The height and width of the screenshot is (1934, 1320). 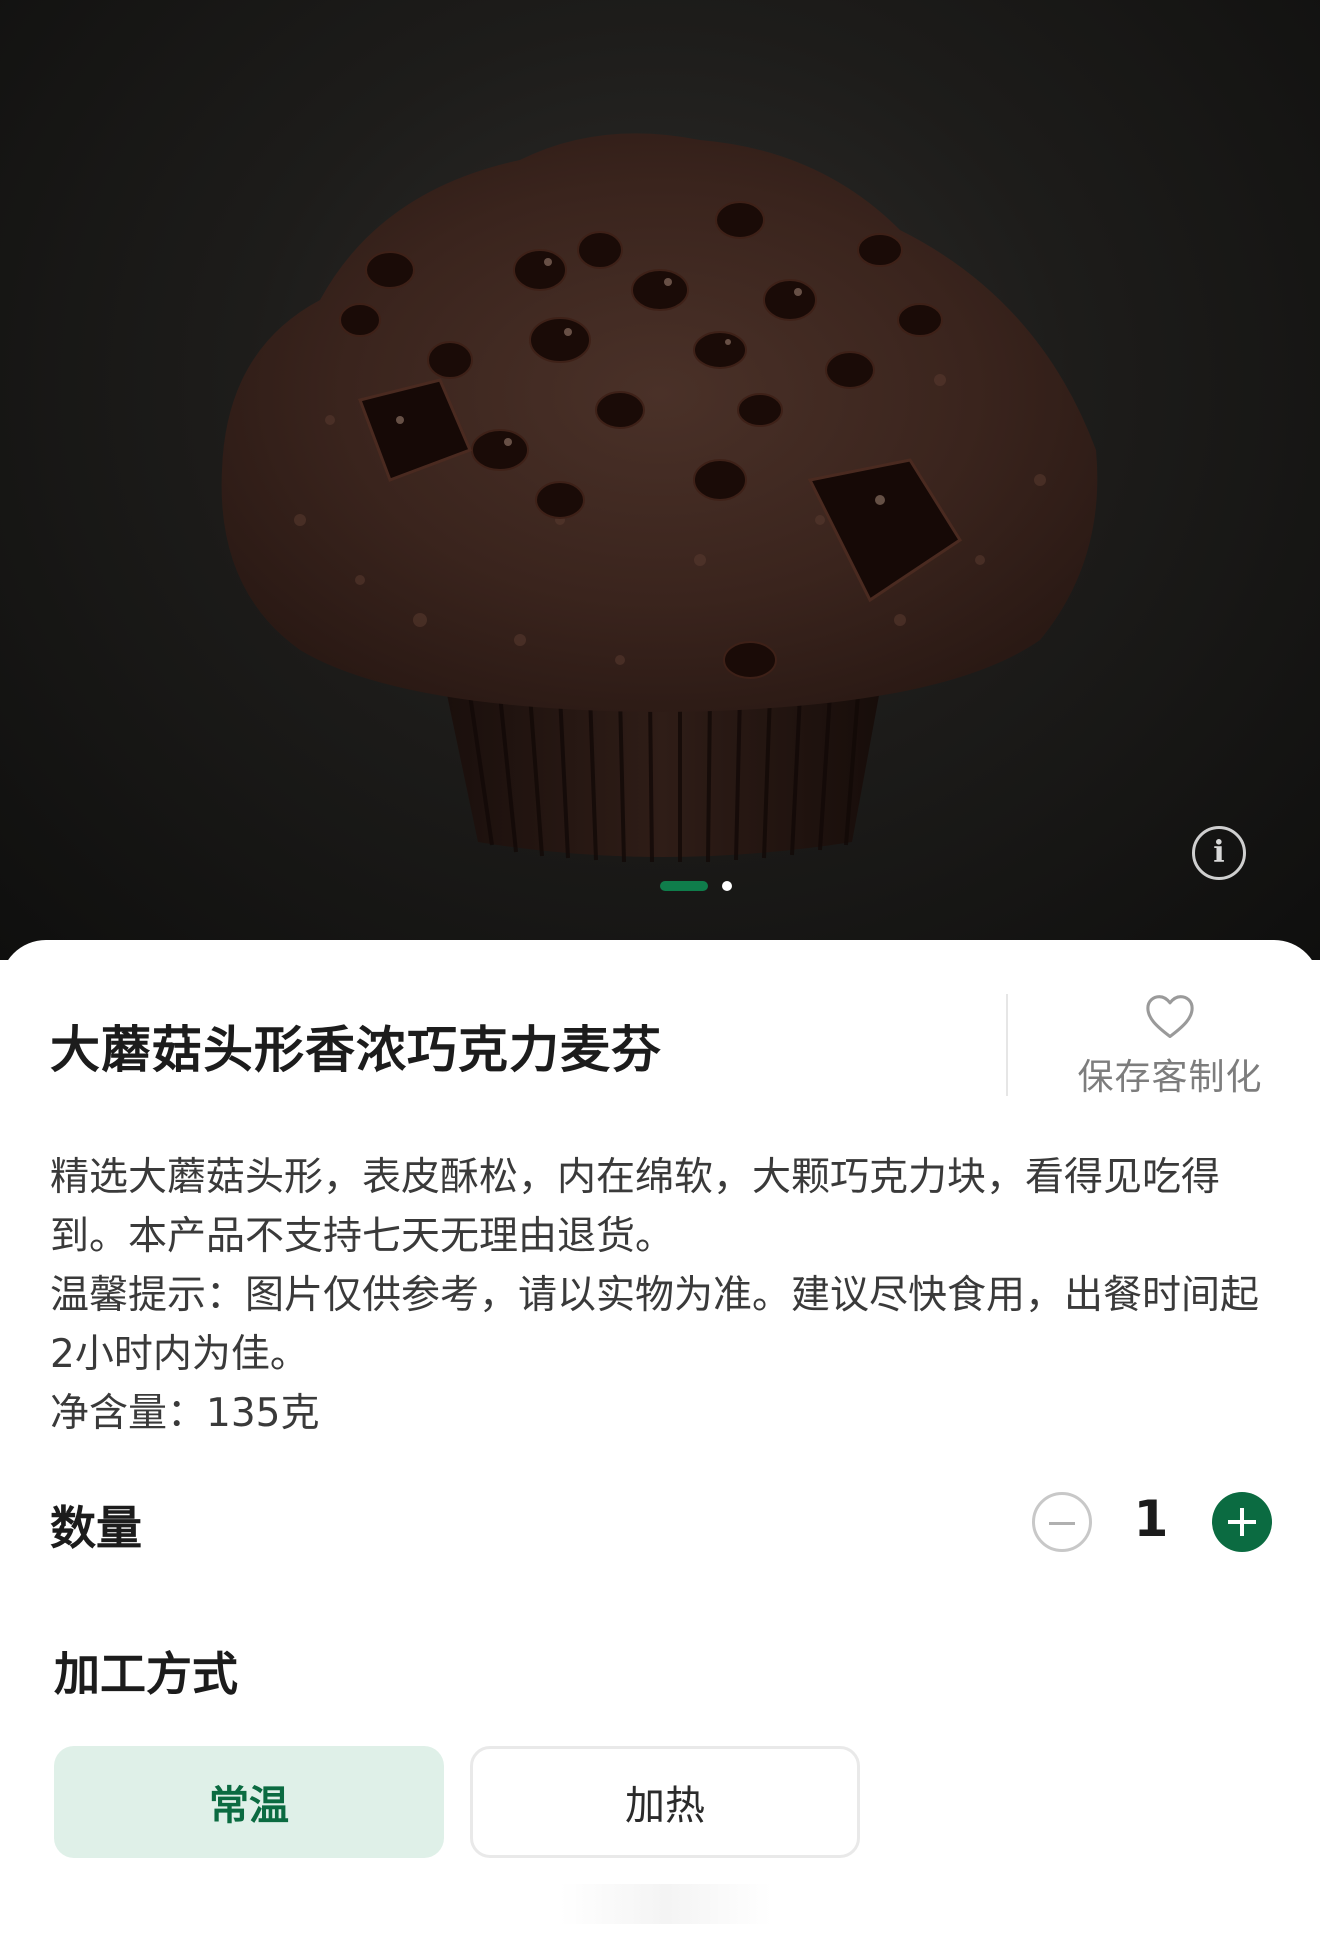 I want to click on product-title: 大蘑菇头形香浓巧克力麦芬, so click(x=356, y=1050).